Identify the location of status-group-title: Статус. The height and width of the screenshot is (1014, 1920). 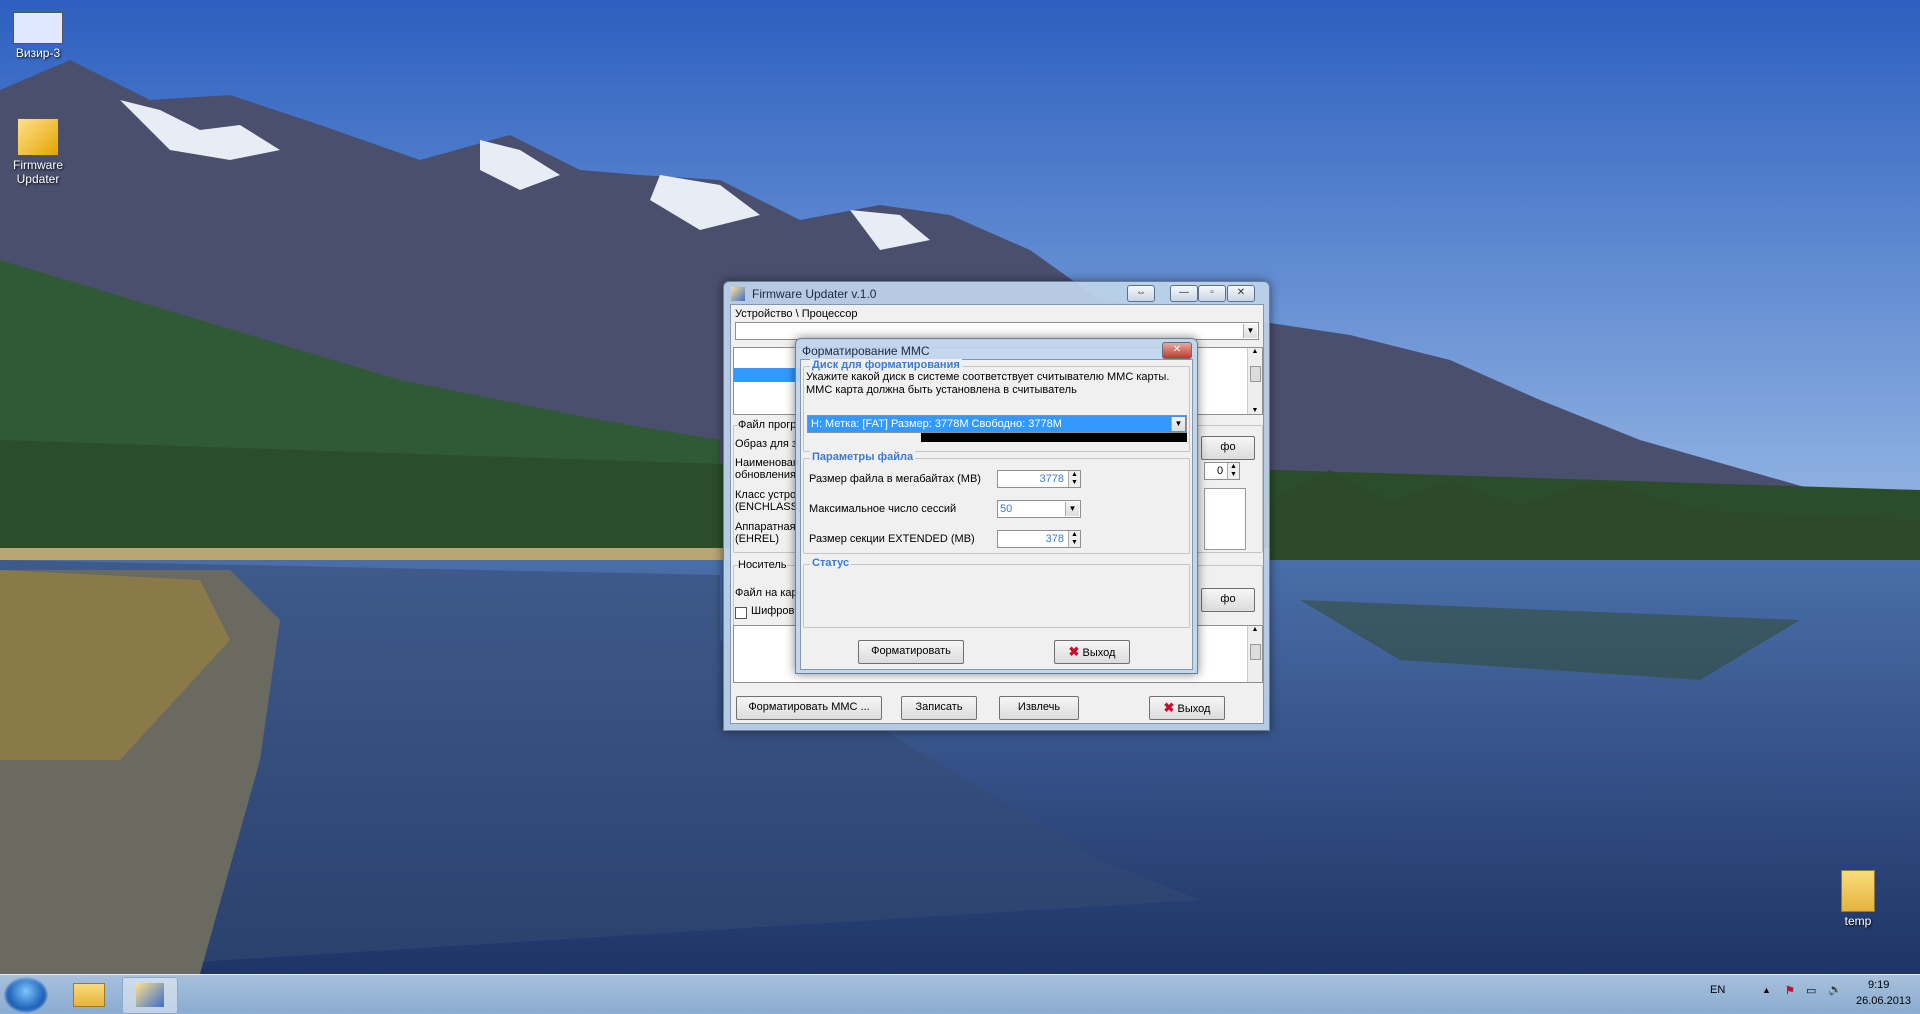
(831, 563).